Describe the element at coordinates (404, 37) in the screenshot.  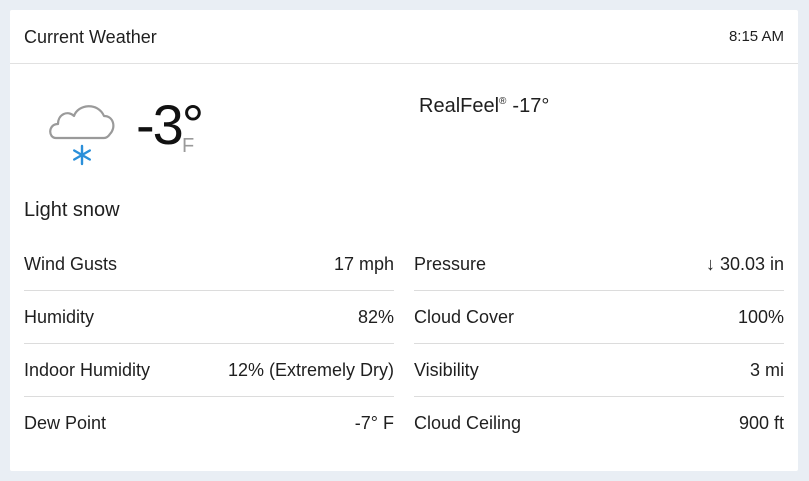
I see `card-header: Current Weather 8:15 AM` at that location.